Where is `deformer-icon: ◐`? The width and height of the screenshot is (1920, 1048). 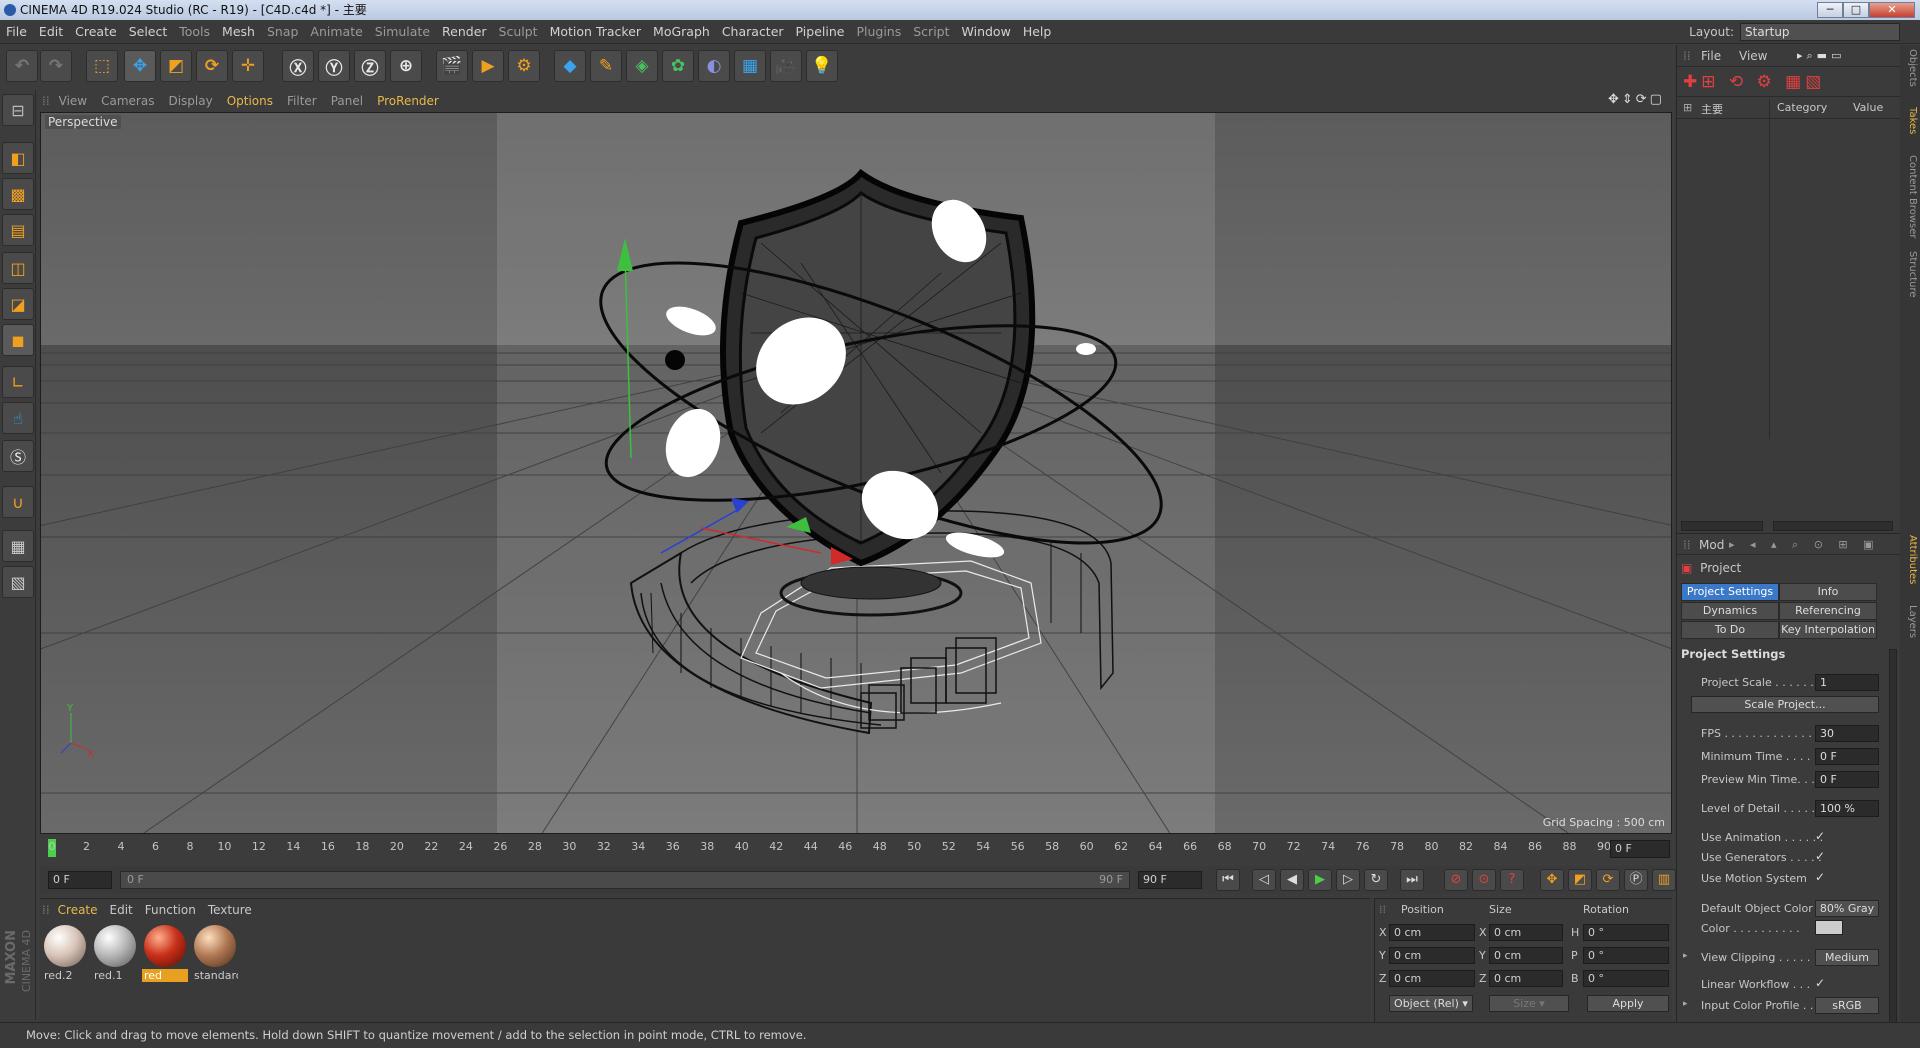
deformer-icon: ◐ is located at coordinates (714, 66).